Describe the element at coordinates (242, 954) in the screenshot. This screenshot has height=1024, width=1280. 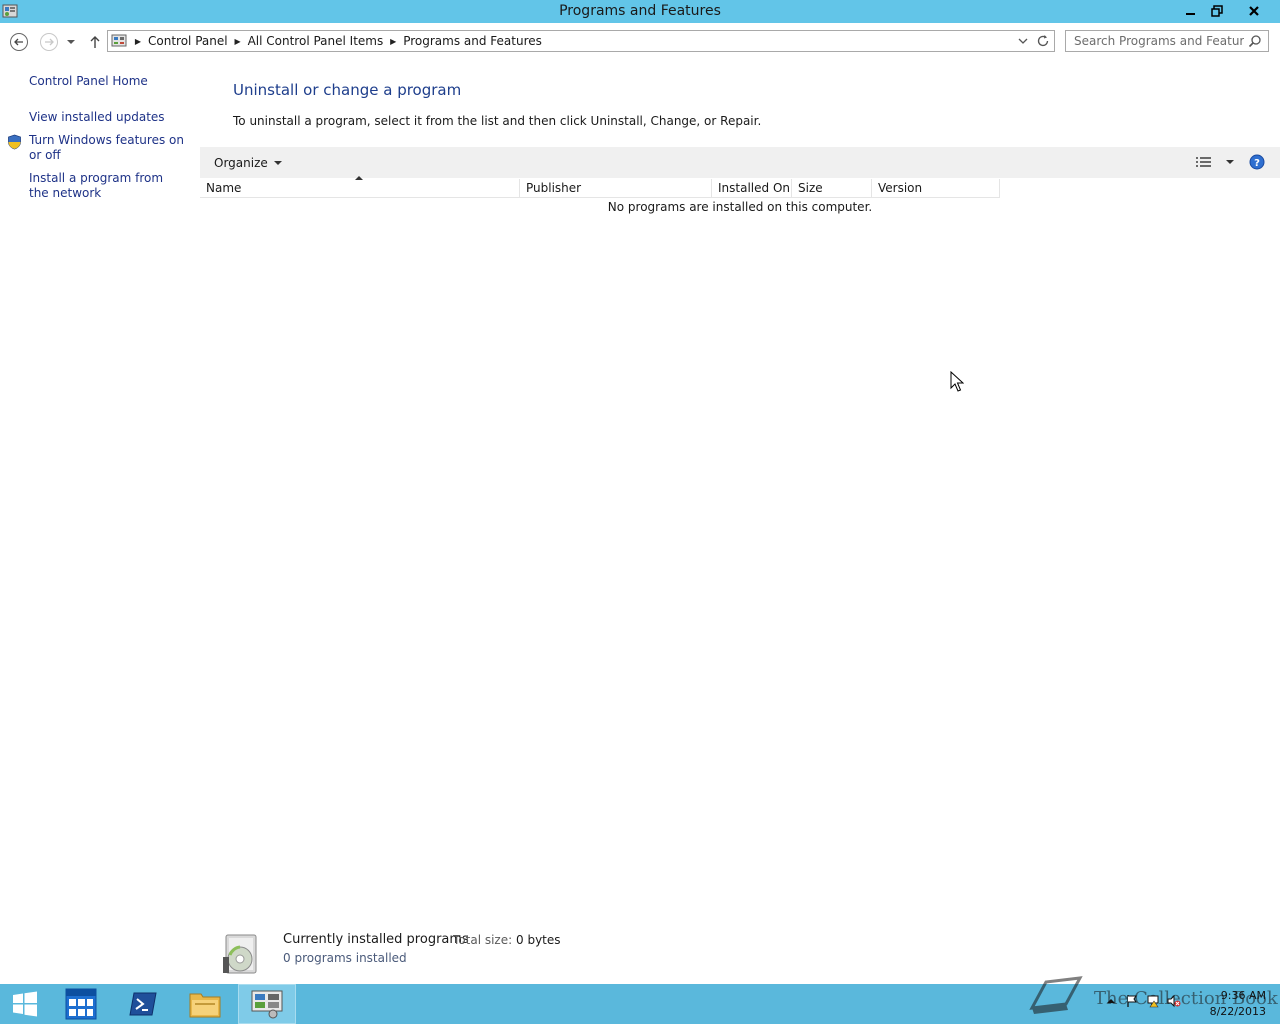
I see `programs-icon` at that location.